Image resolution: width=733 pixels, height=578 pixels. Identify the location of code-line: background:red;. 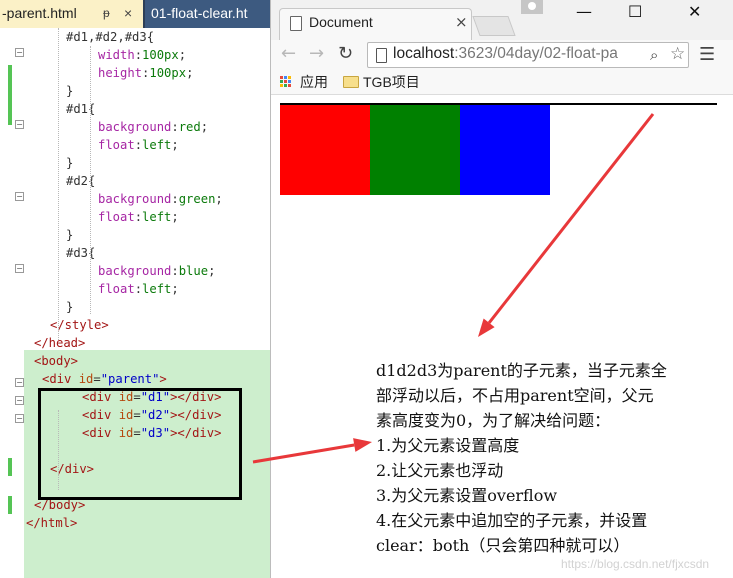
(153, 127).